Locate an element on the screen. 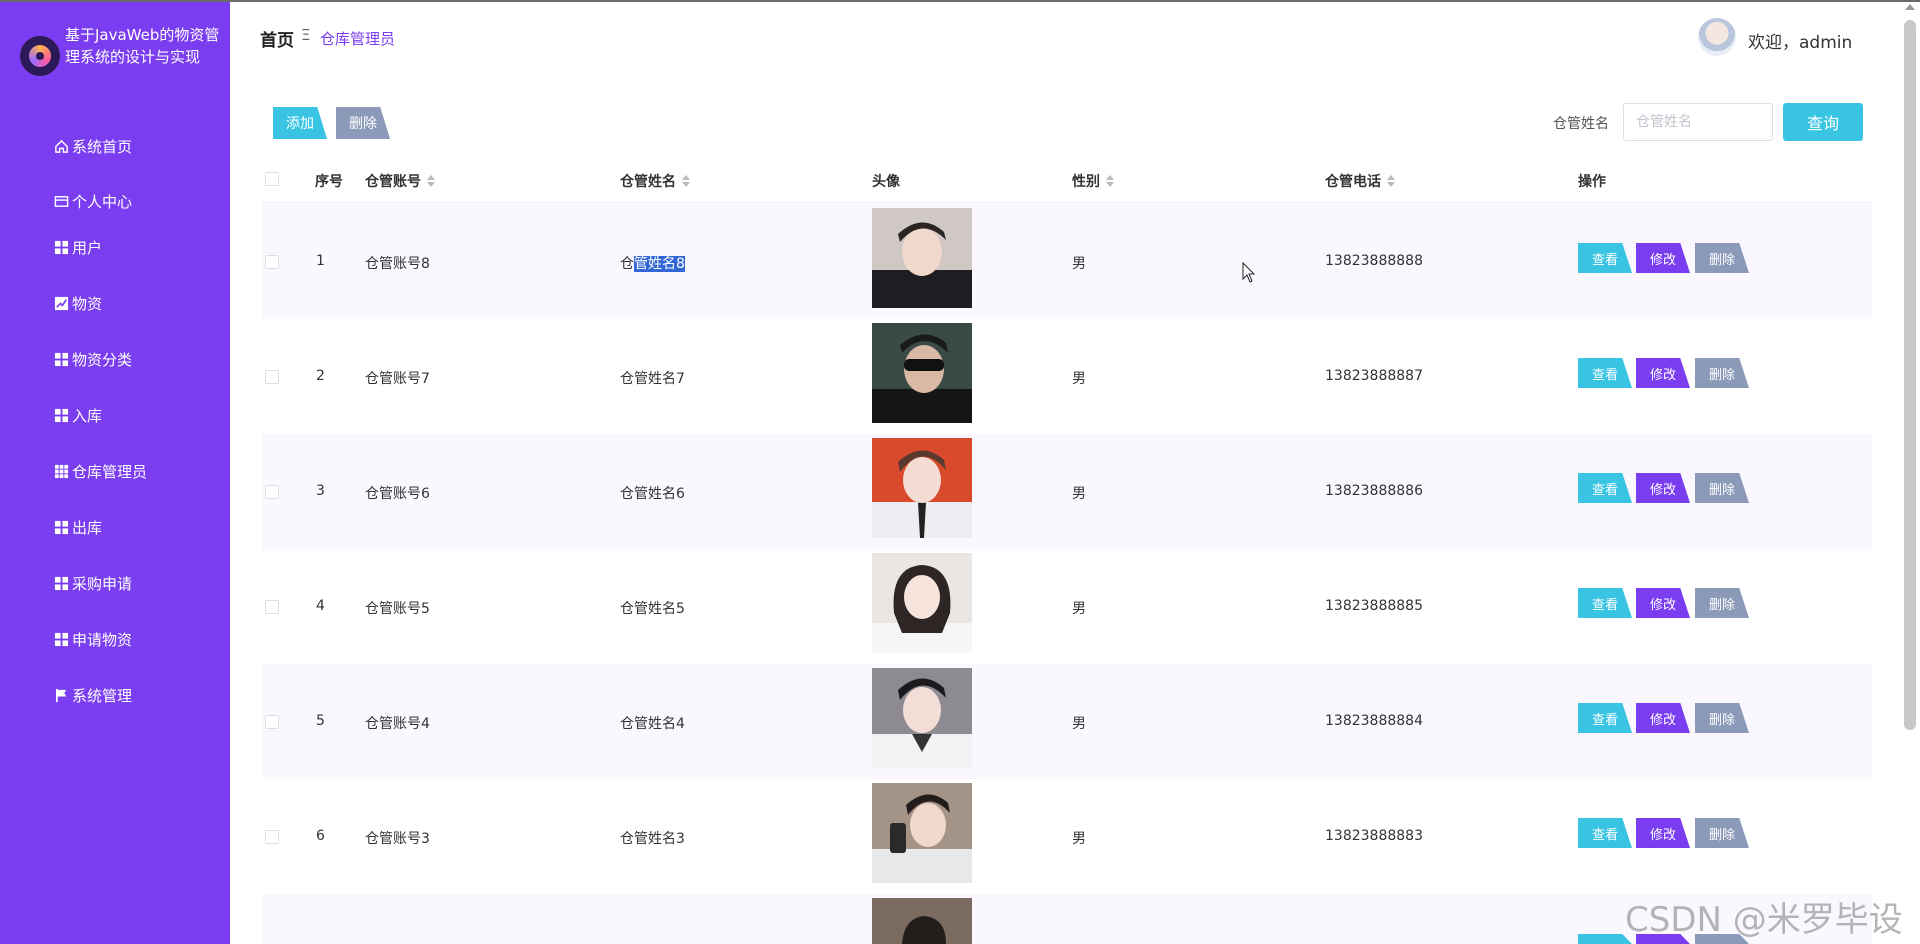 Image resolution: width=1920 pixels, height=944 pixels. card-icon is located at coordinates (61, 201).